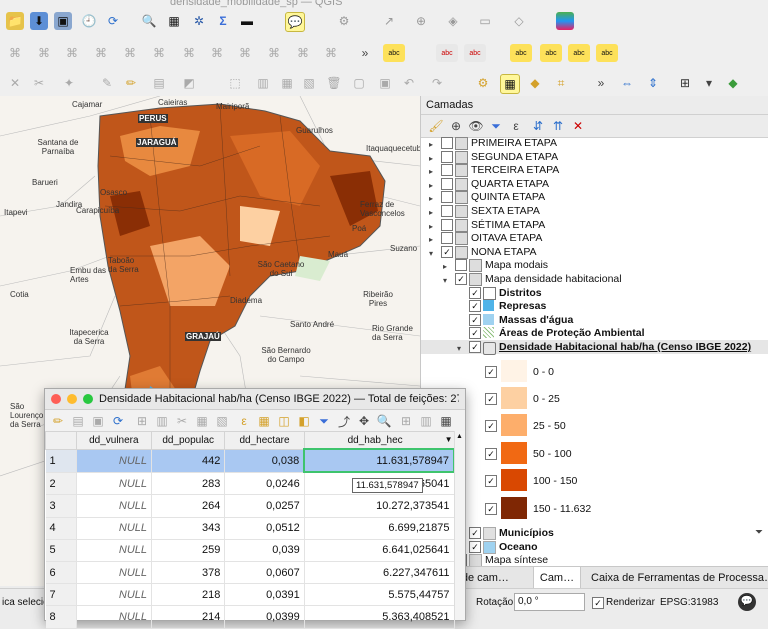 This screenshot has width=768, height=629. I want to click on table-row: 4 NULL 343 0,0512 6.699,21875, so click(250, 528).